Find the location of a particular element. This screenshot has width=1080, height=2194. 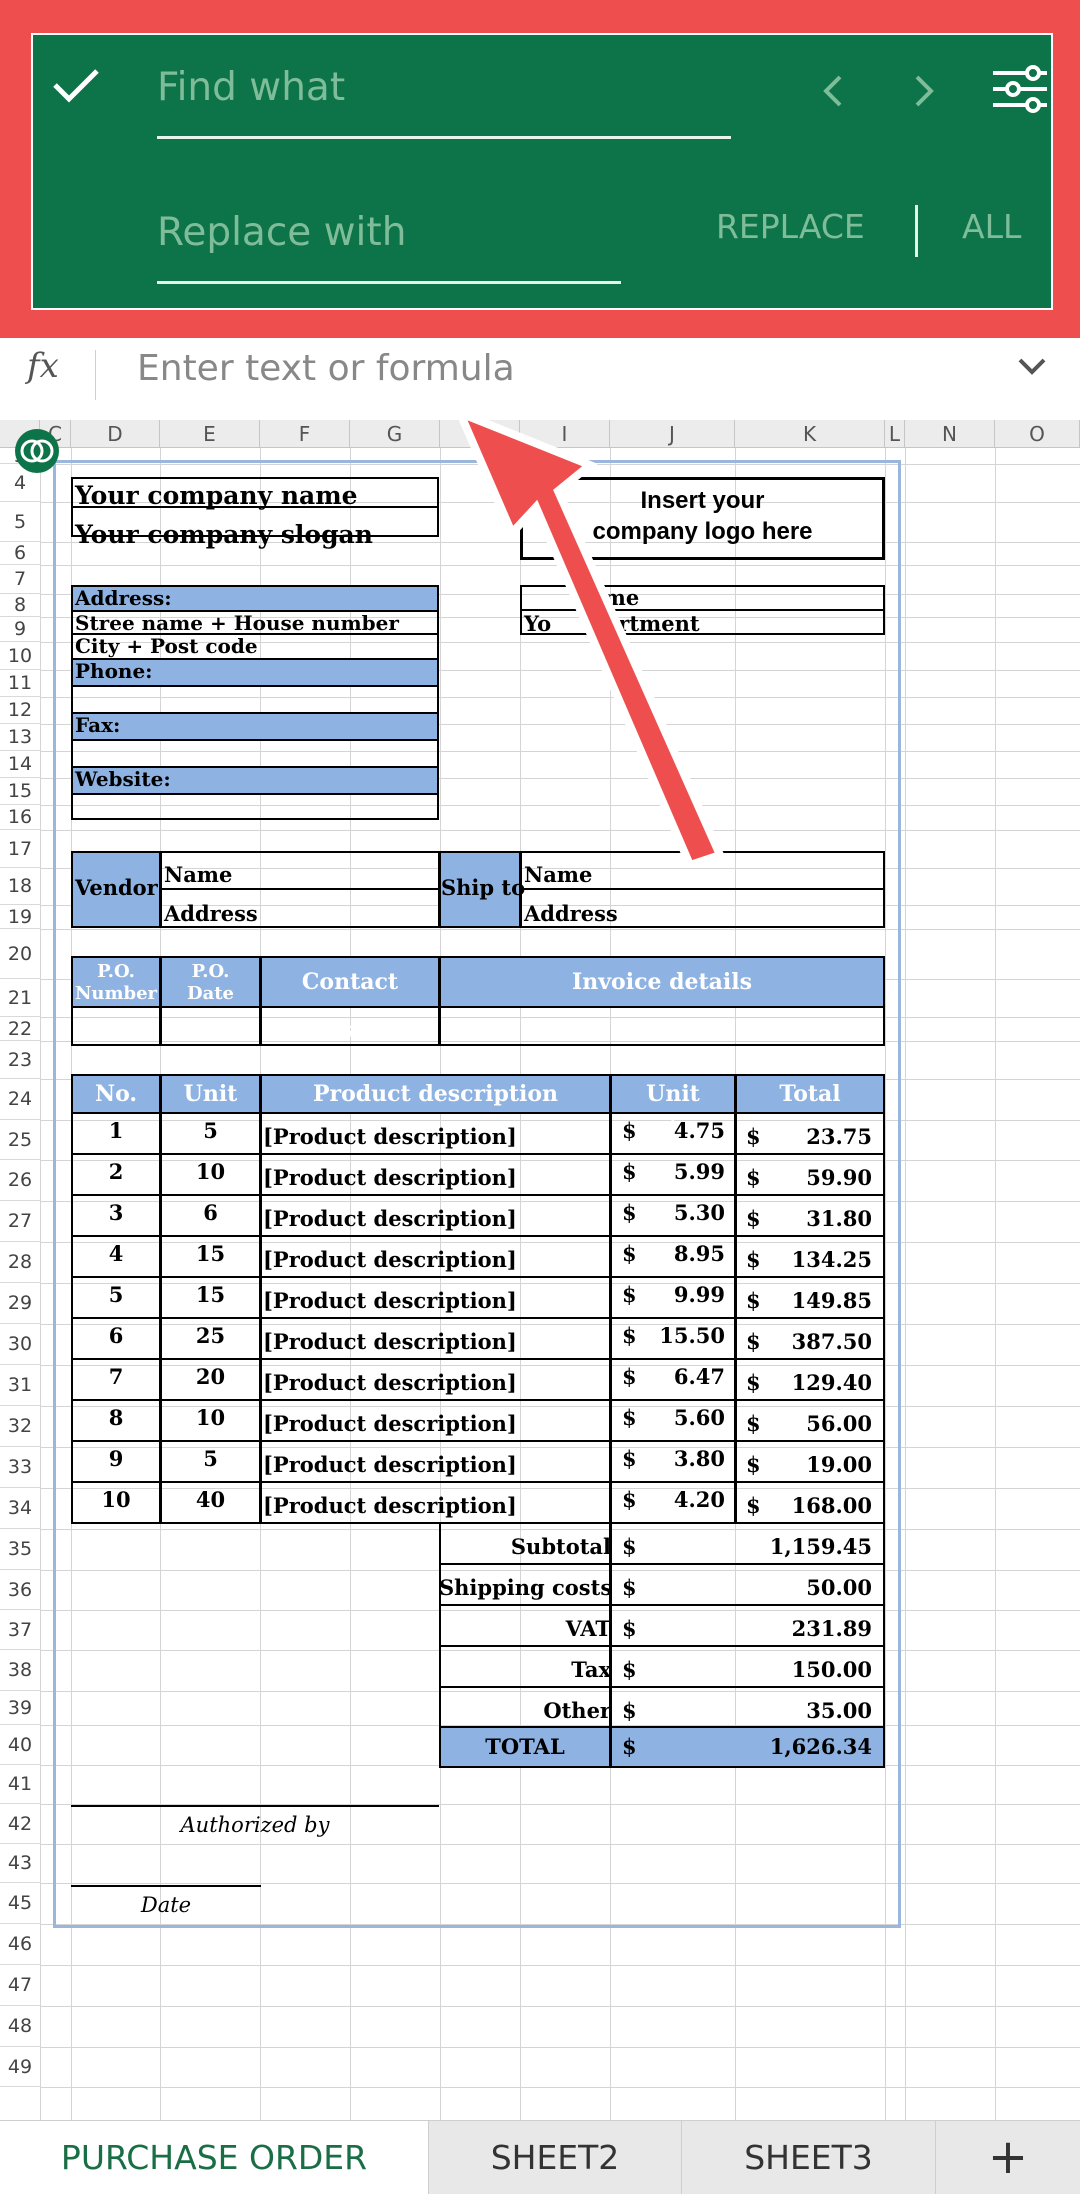

row-header: 15 is located at coordinates (20, 791).